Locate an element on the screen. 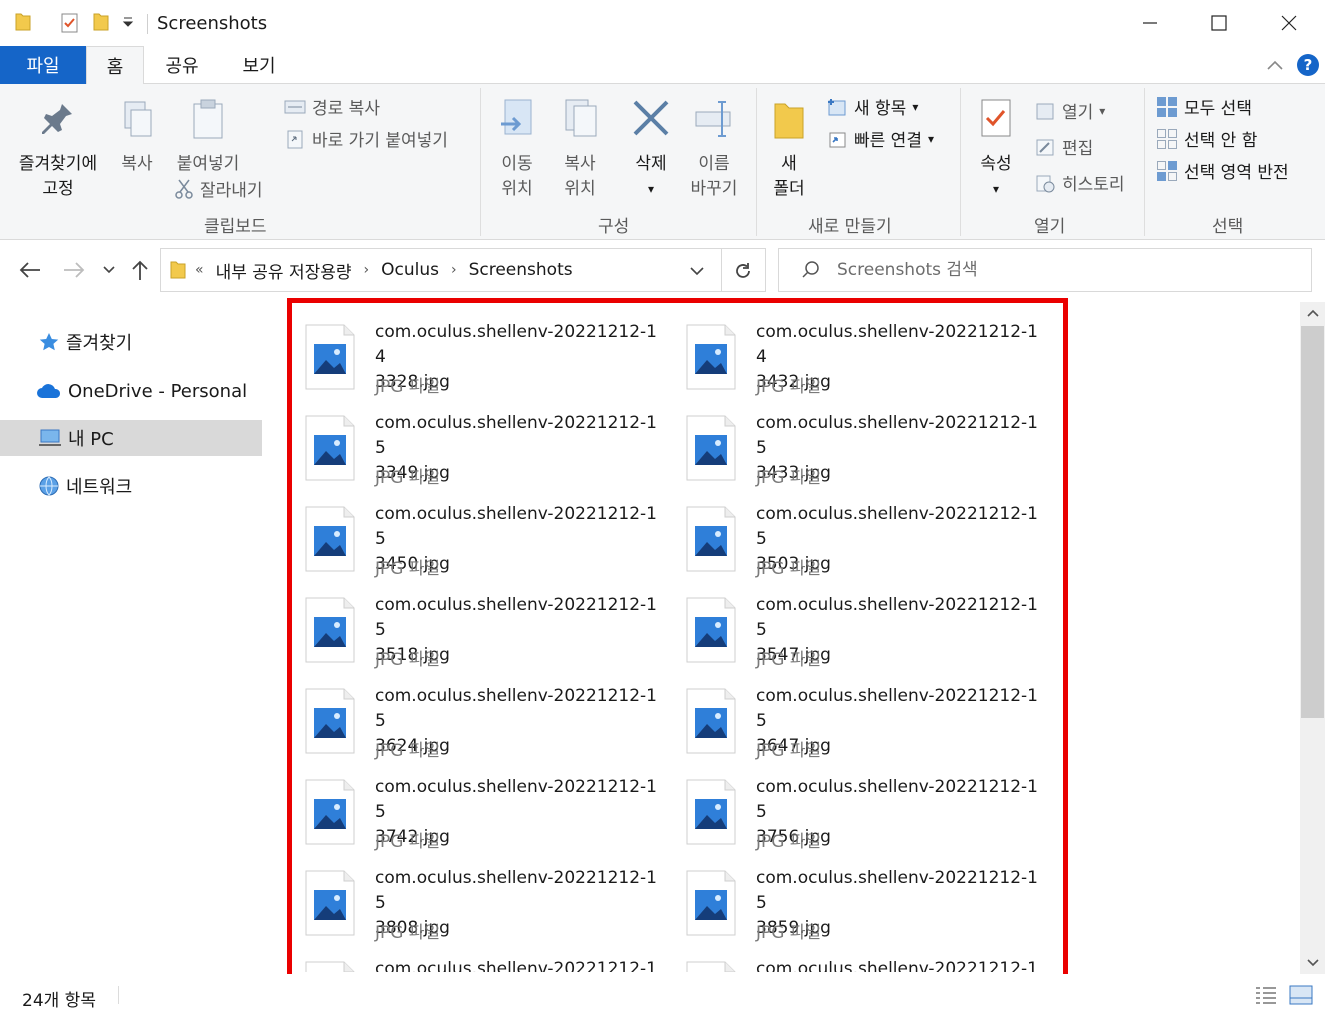 The width and height of the screenshot is (1325, 1013). pin-label-line2: 고정 is located at coordinates (58, 189).